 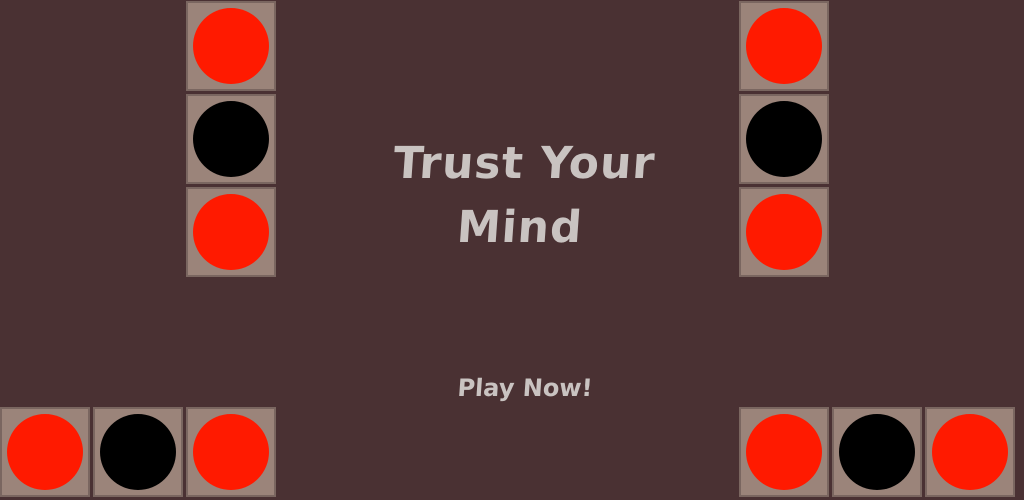 What do you see at coordinates (520, 227) in the screenshot?
I see `game-title-line-2: Mind` at bounding box center [520, 227].